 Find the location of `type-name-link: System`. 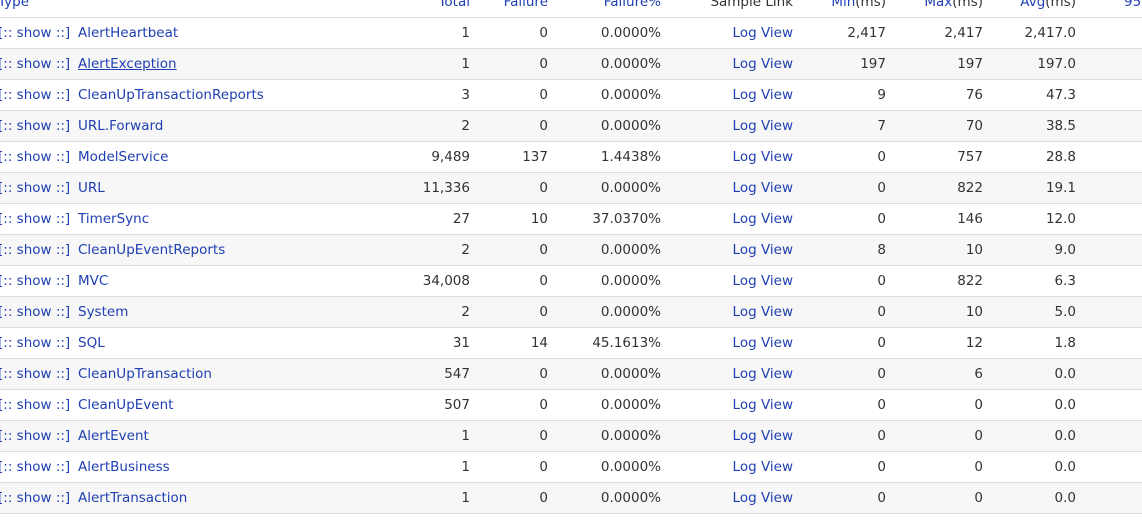

type-name-link: System is located at coordinates (103, 312).